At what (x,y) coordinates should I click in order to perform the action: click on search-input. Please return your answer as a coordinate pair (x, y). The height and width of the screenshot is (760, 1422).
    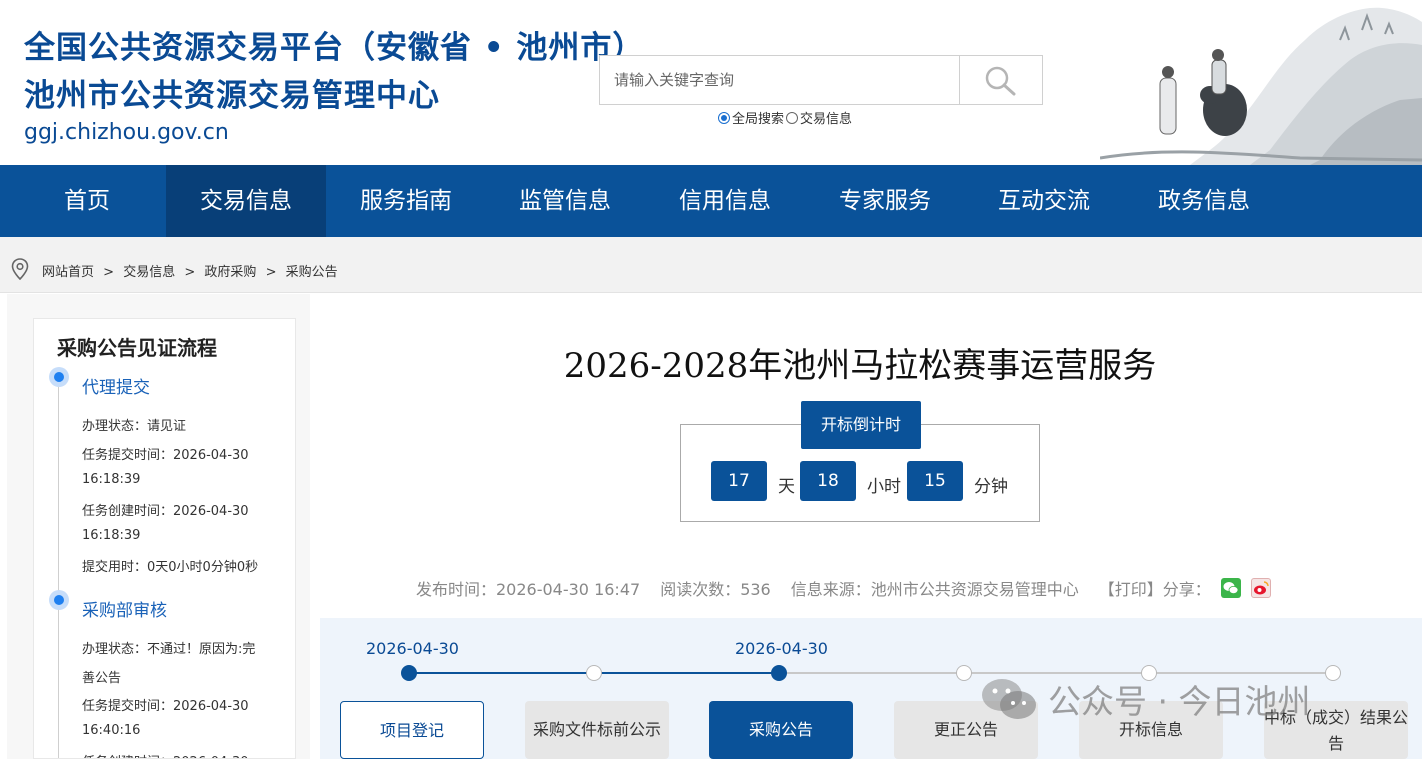
    Looking at the image, I should click on (780, 80).